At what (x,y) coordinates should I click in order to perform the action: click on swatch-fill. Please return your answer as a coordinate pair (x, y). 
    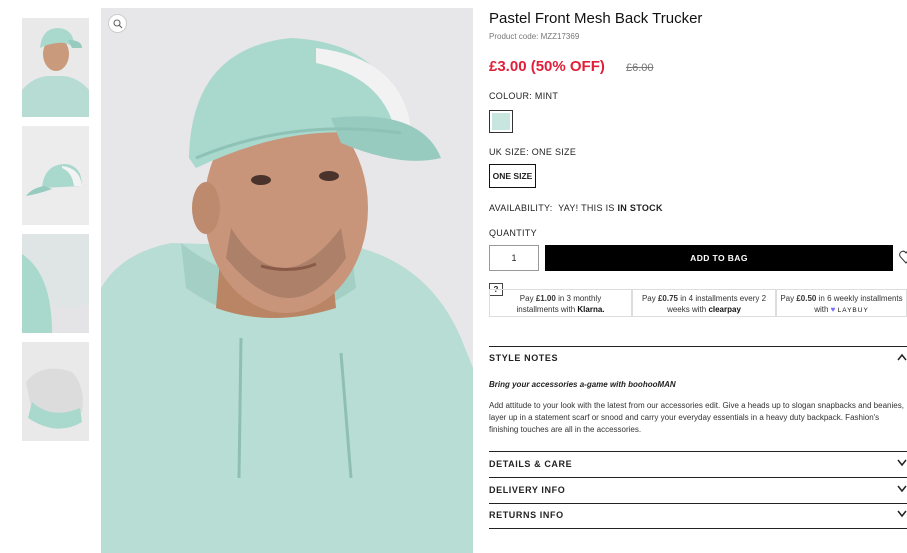
    Looking at the image, I should click on (501, 121).